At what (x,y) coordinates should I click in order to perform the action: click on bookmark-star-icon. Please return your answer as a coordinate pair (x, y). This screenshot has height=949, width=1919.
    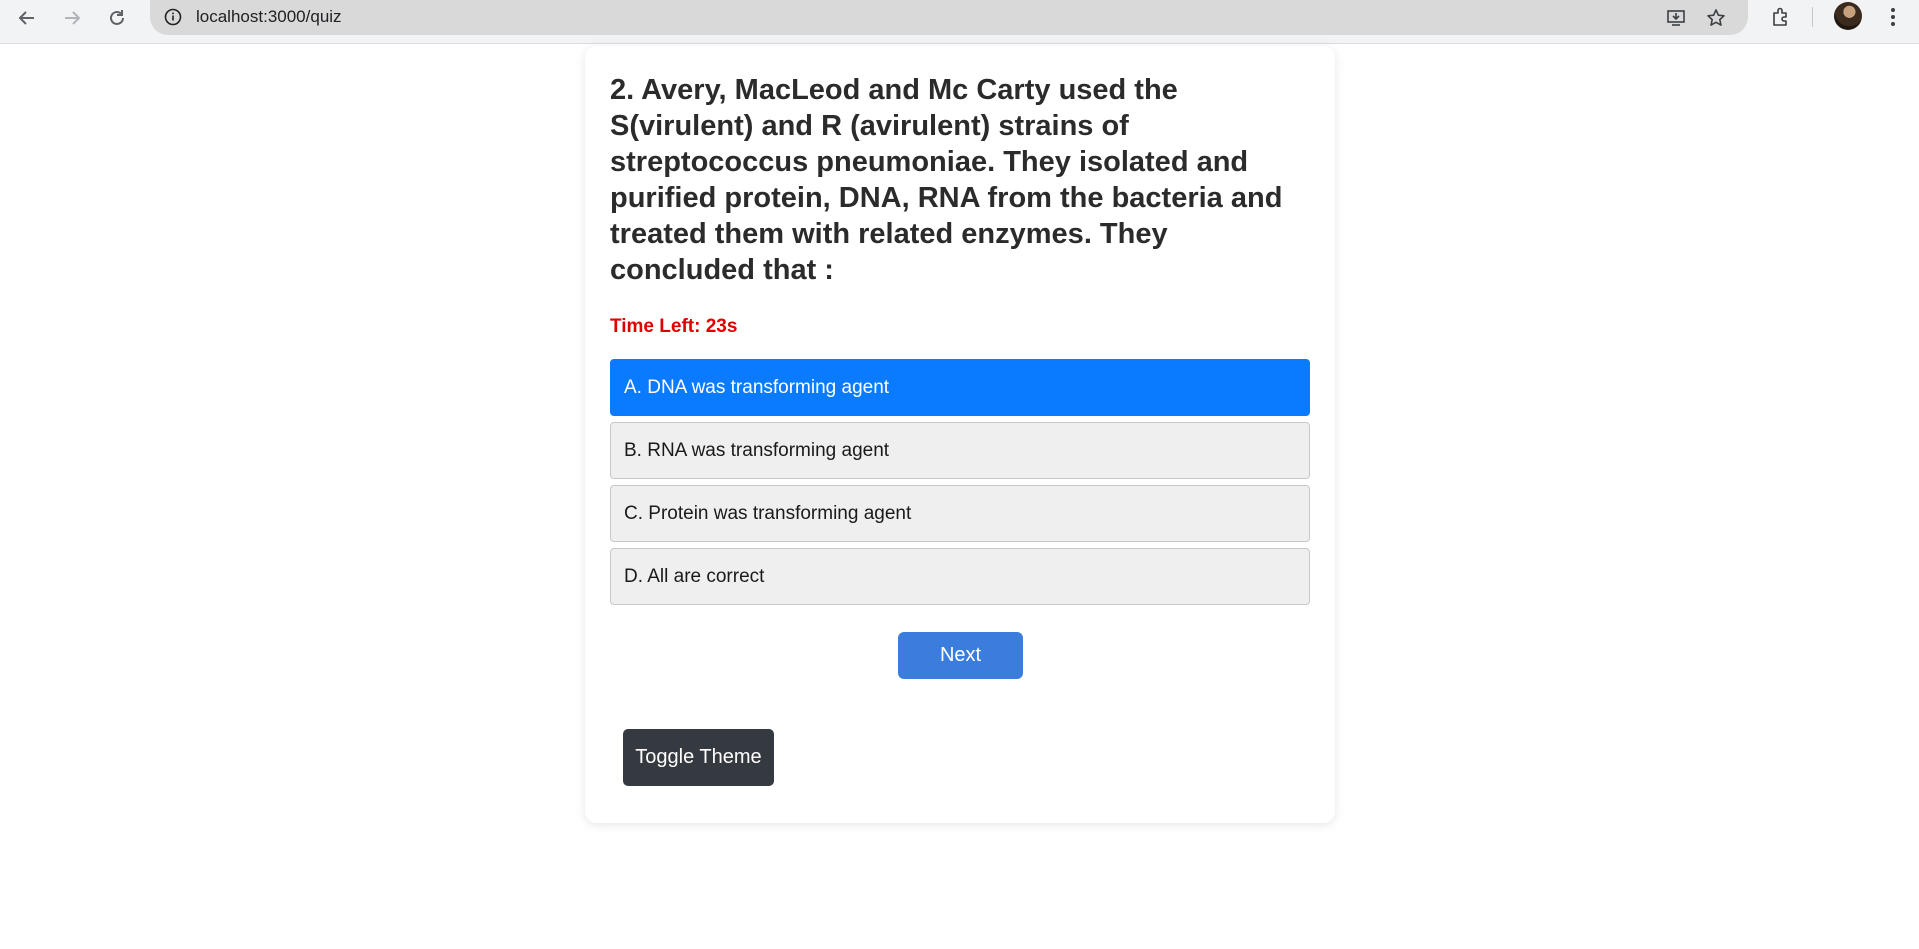
    Looking at the image, I should click on (1716, 18).